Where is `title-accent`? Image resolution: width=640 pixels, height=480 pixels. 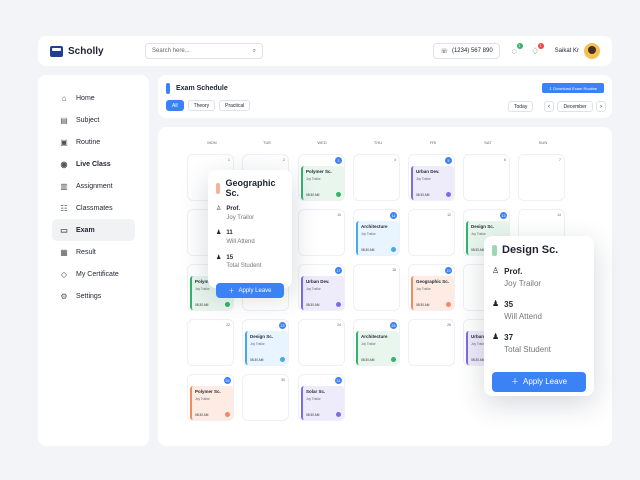
title-accent is located at coordinates (168, 88).